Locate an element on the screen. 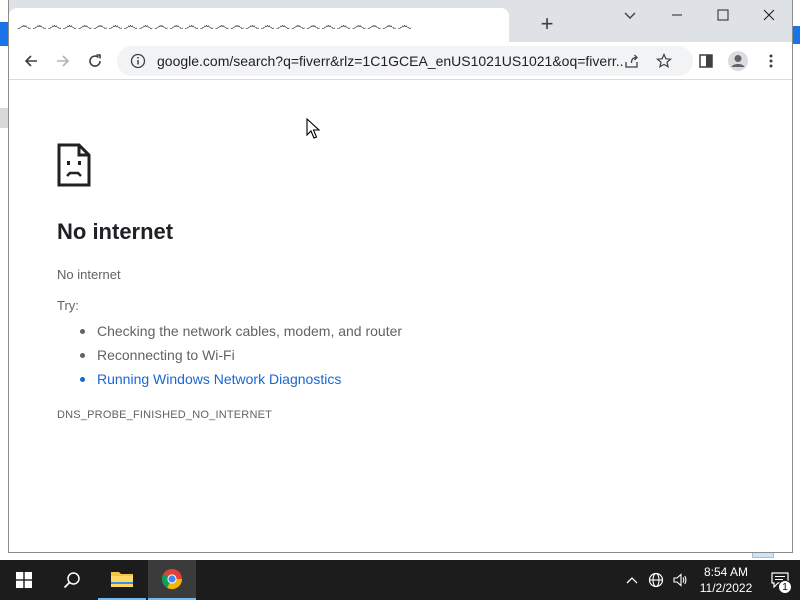 This screenshot has width=800, height=600. profile-button is located at coordinates (738, 61).